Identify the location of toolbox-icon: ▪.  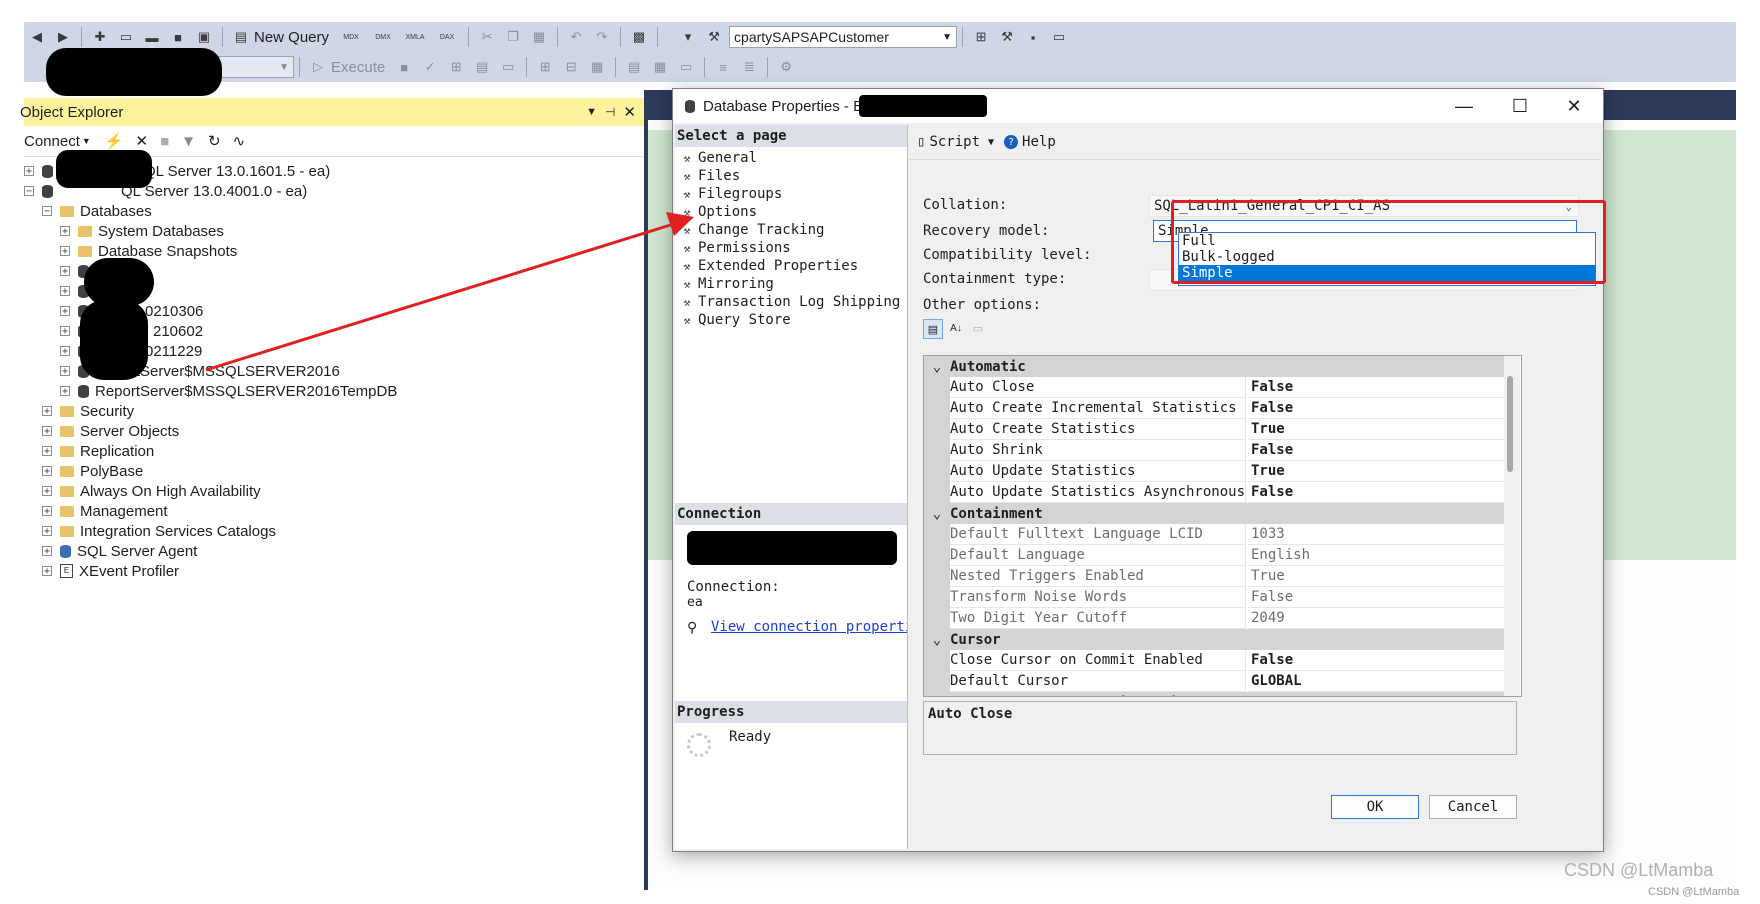
(1033, 37).